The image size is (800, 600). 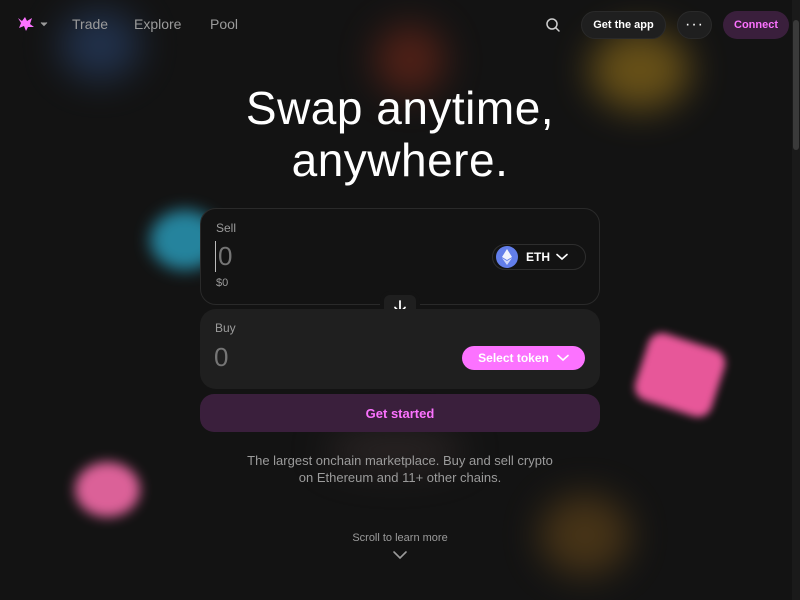 What do you see at coordinates (400, 477) in the screenshot?
I see `description-line2: on Ethereum and 11+ other chains.` at bounding box center [400, 477].